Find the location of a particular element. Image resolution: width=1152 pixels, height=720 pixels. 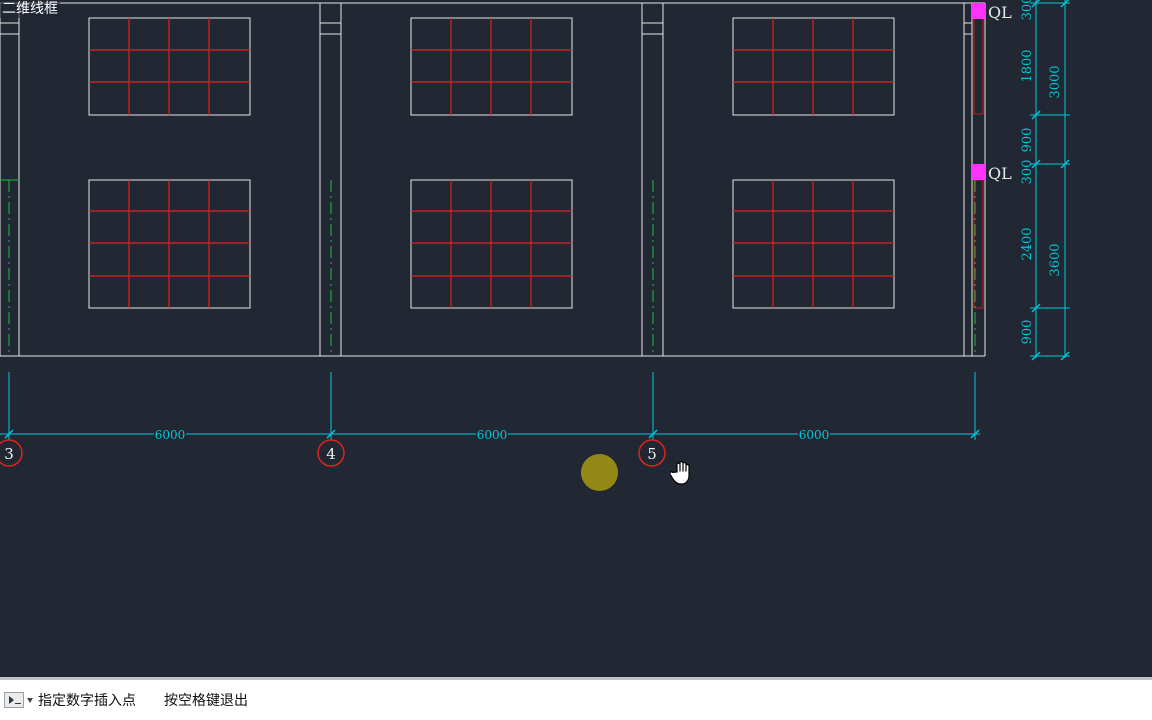

command-prompt-icon is located at coordinates (14, 700).